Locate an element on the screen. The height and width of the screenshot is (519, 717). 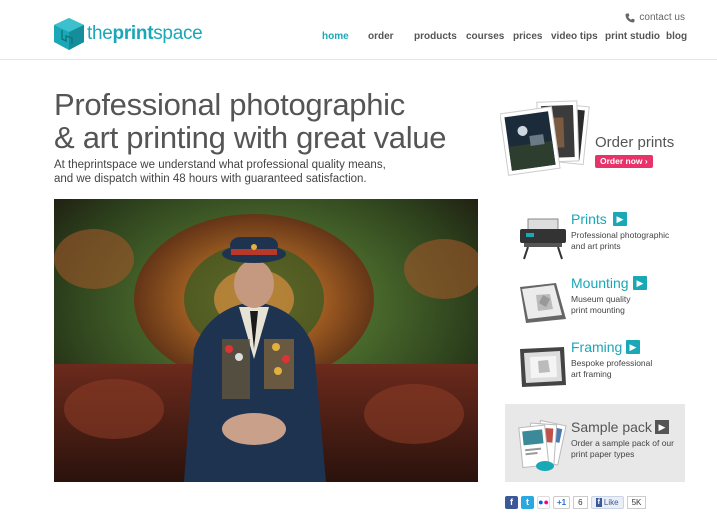
service-prints-desc: Professional photographic and art prints is located at coordinates (633, 241).